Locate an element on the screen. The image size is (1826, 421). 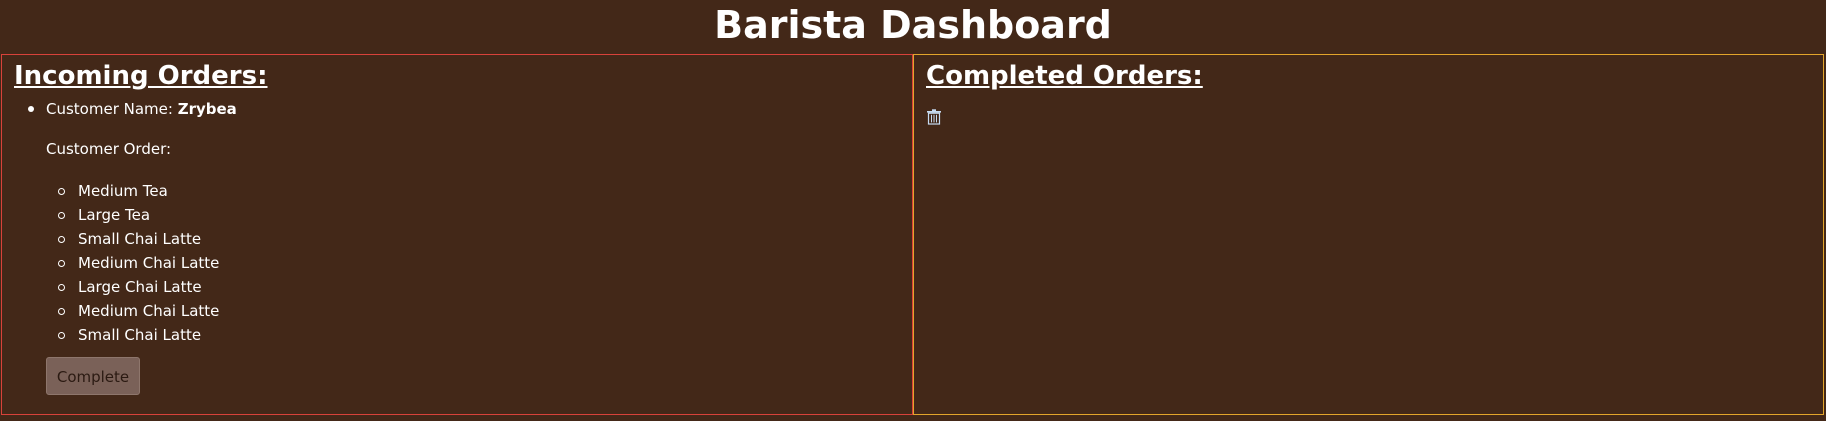
customer-name-label: Customer Name: is located at coordinates (109, 109).